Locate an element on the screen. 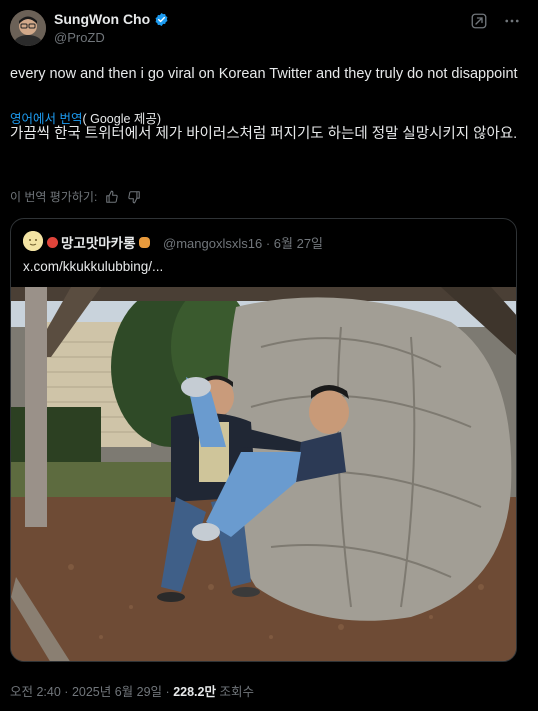 The image size is (538, 711). thumbs-up-icon is located at coordinates (112, 197).